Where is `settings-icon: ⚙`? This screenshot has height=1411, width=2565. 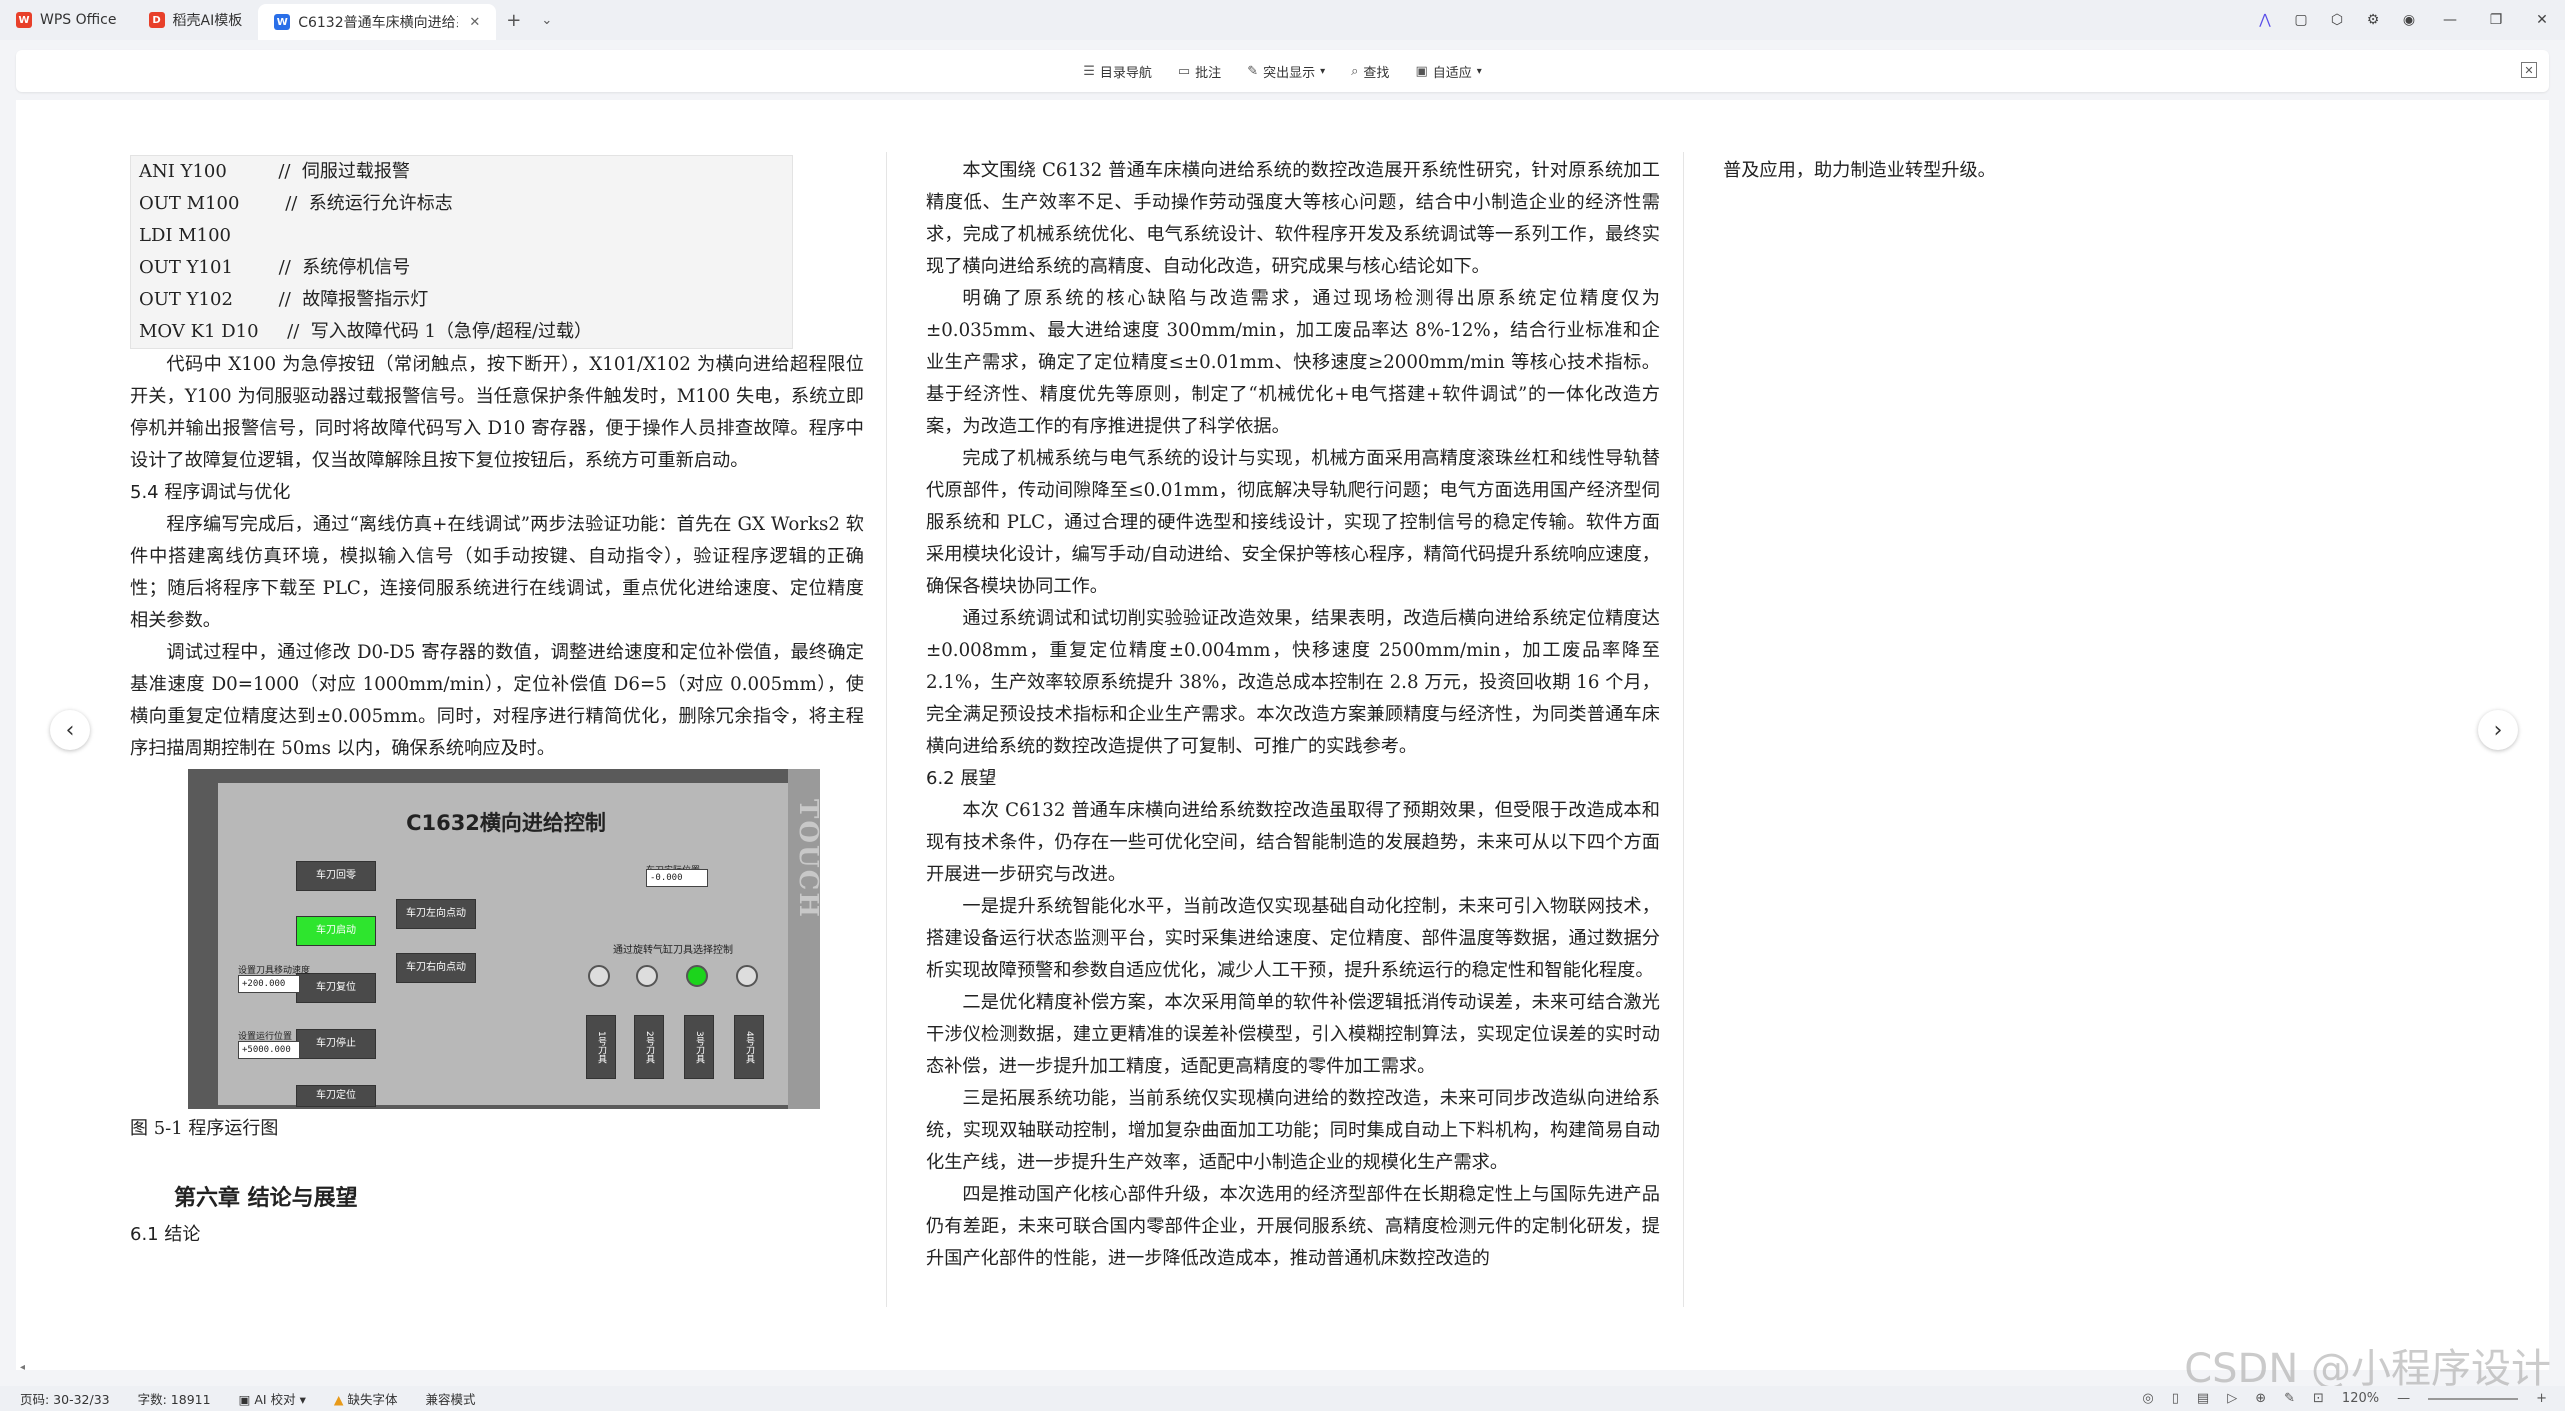 settings-icon: ⚙ is located at coordinates (2373, 20).